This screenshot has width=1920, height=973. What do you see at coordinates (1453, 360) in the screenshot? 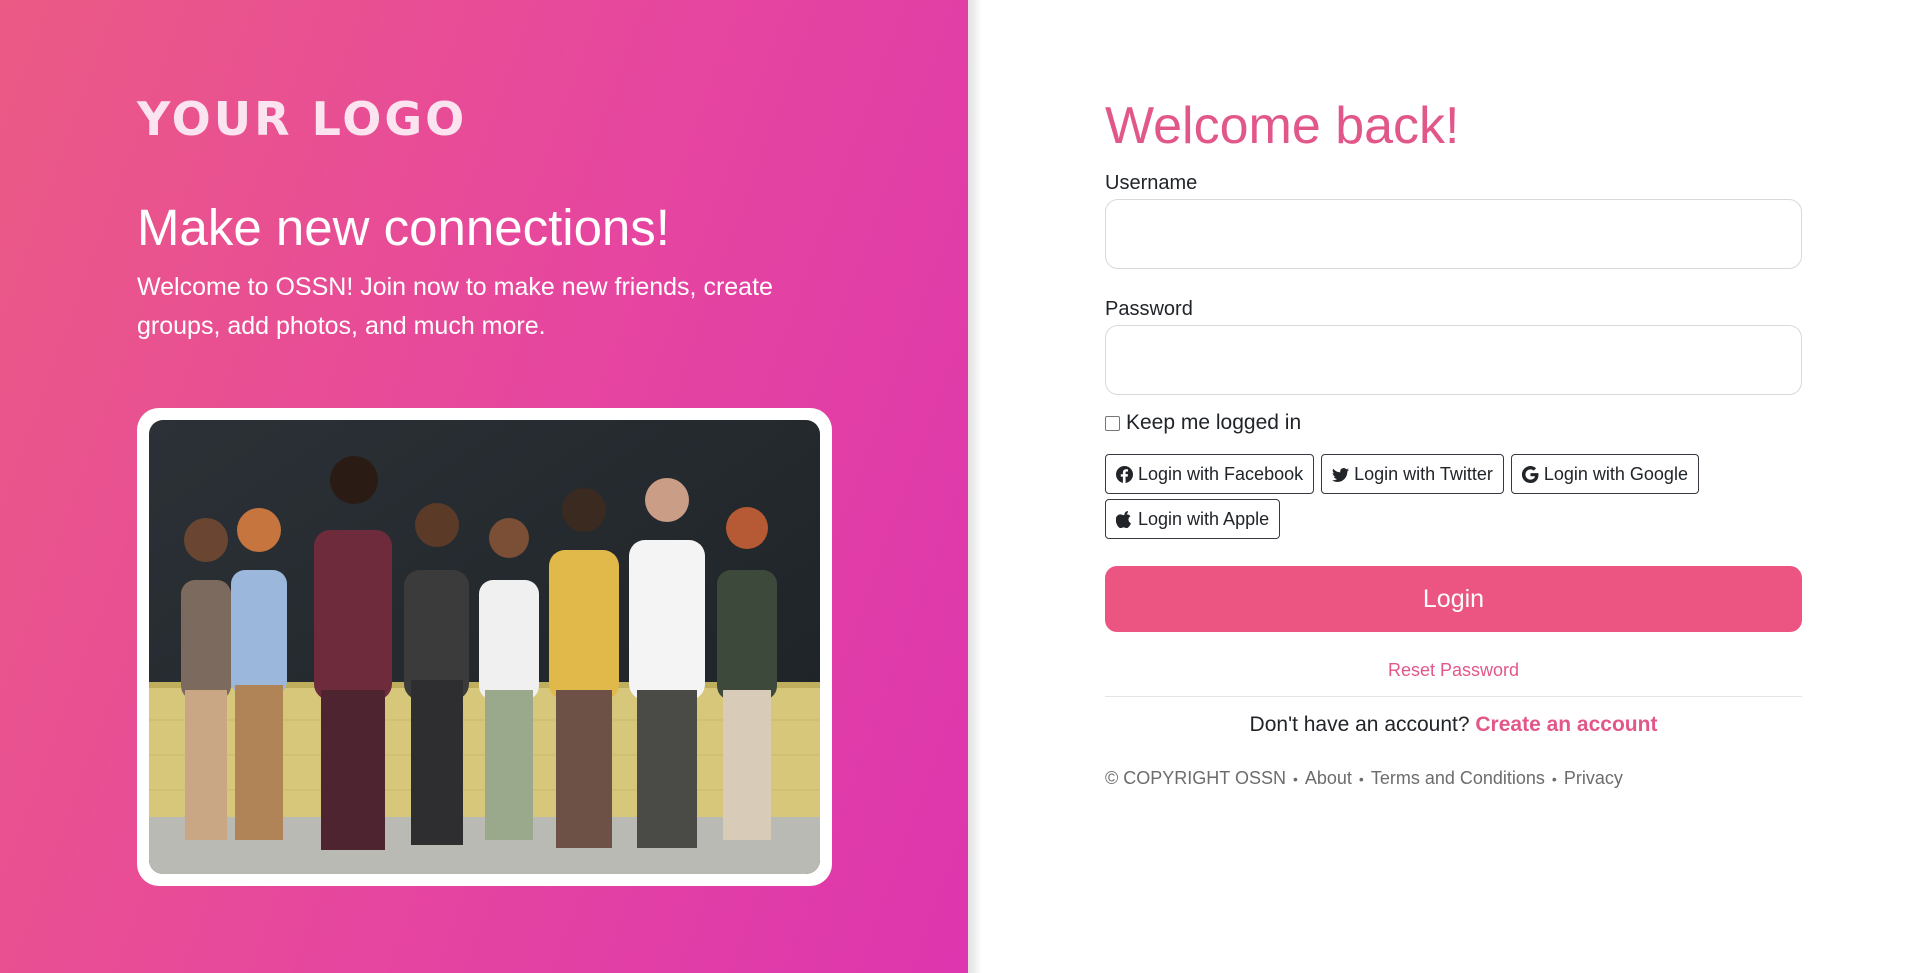
I see `password-input` at bounding box center [1453, 360].